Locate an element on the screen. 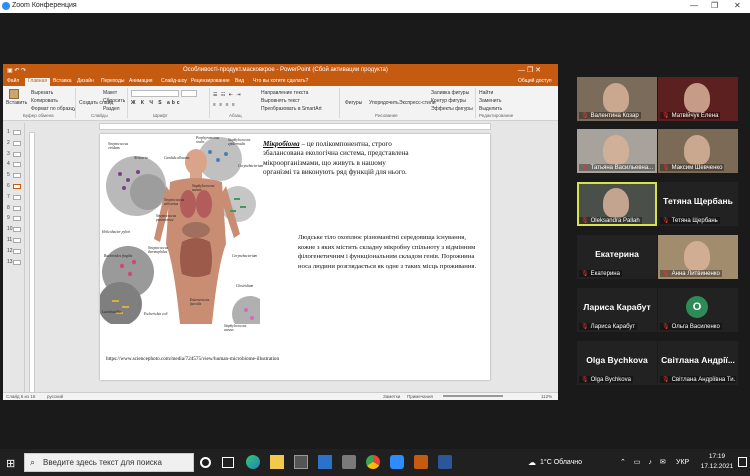  clock-time: 17:19 is located at coordinates (717, 456).